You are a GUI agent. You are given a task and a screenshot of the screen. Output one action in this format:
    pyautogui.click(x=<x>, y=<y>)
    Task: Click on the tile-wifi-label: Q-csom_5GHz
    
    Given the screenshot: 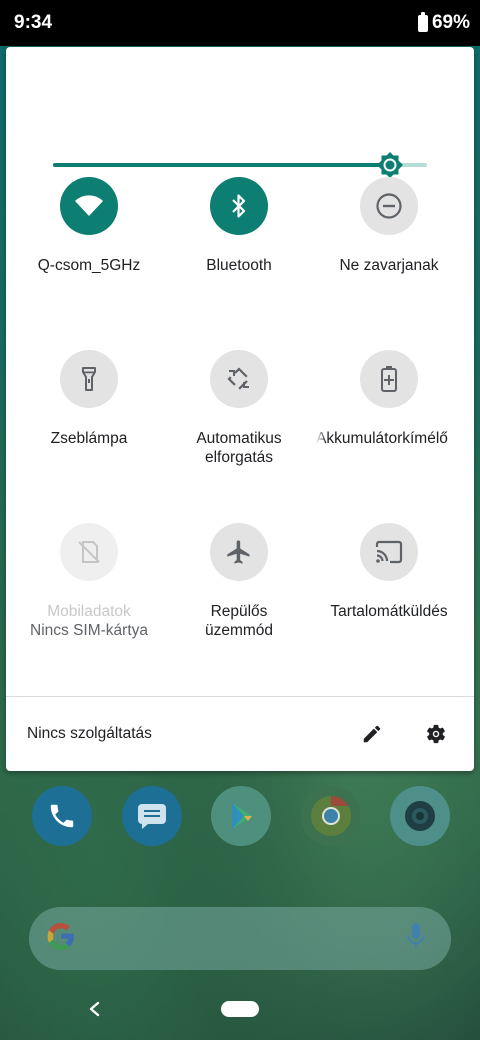 What is the action you would take?
    pyautogui.click(x=89, y=265)
    